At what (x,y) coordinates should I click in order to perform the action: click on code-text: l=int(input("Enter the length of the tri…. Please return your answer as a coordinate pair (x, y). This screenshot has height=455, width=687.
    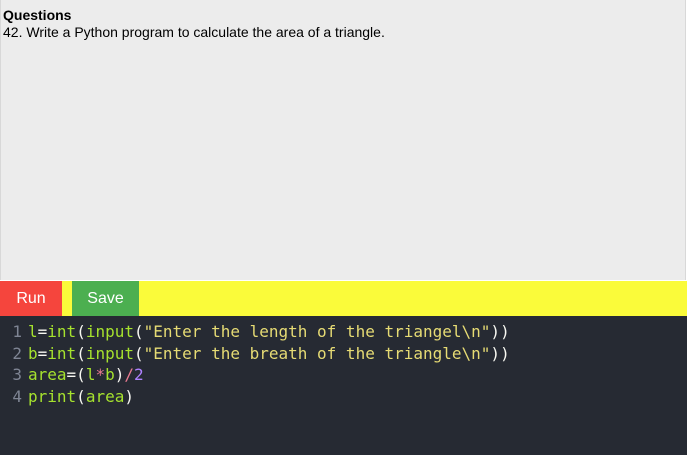
    Looking at the image, I should click on (269, 331).